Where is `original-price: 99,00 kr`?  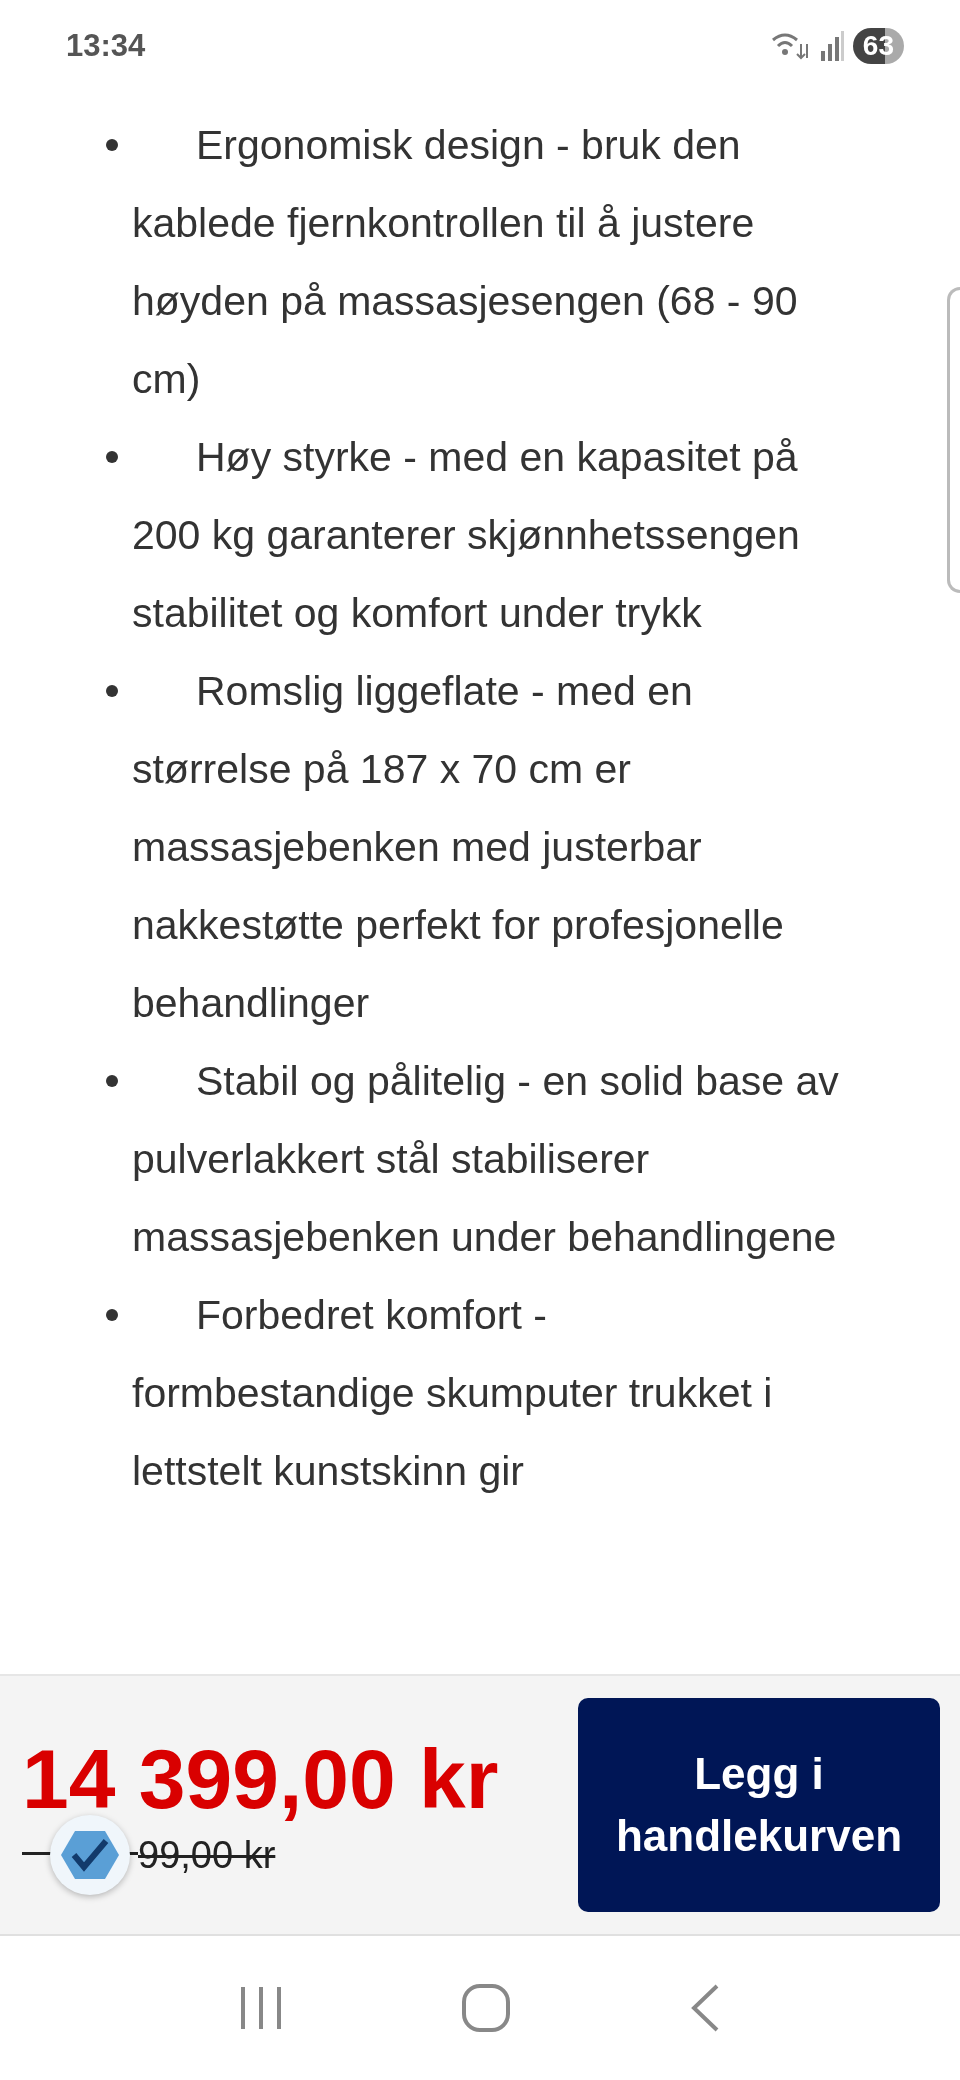 original-price: 99,00 kr is located at coordinates (207, 1855).